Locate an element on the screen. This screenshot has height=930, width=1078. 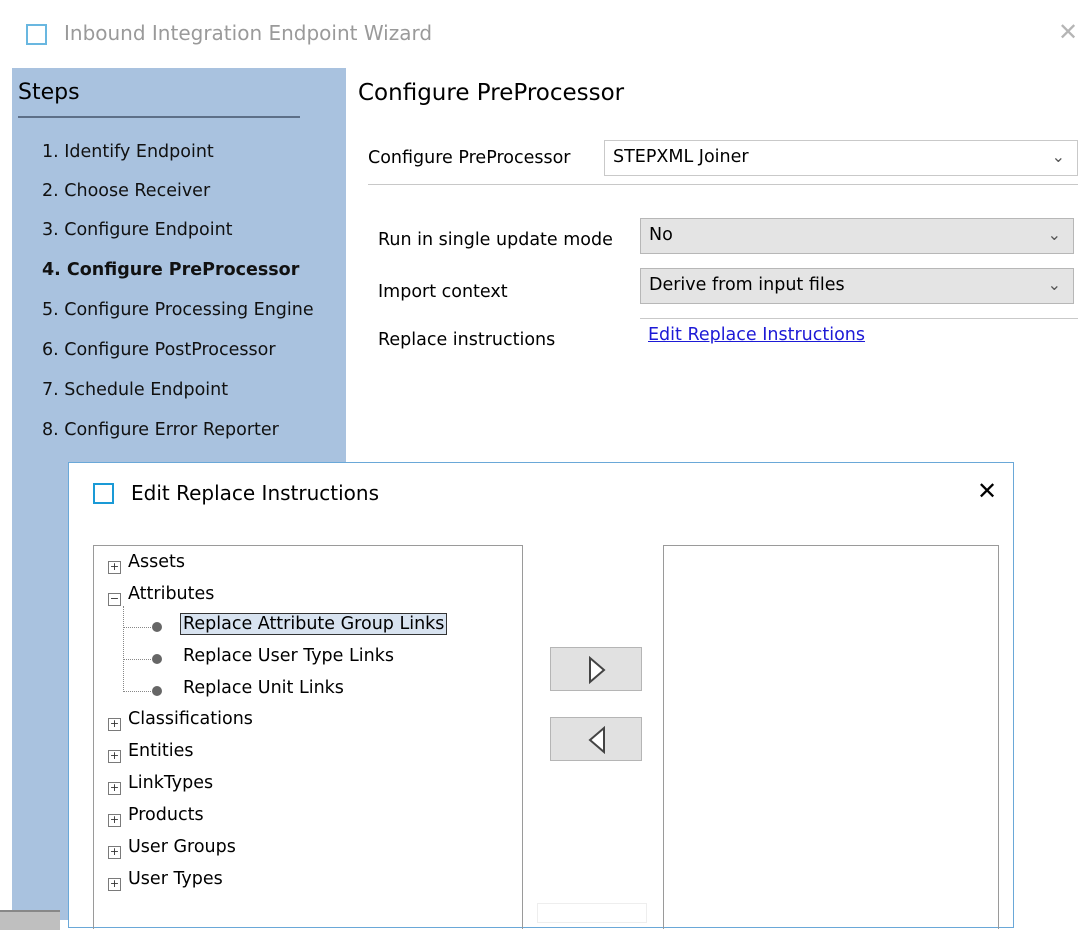
sidebar-footer is located at coordinates (30, 920).